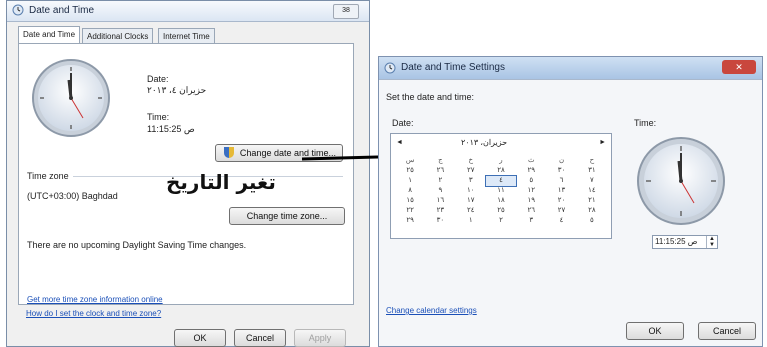  What do you see at coordinates (410, 201) in the screenshot?
I see `calendar-day: ١٥` at bounding box center [410, 201].